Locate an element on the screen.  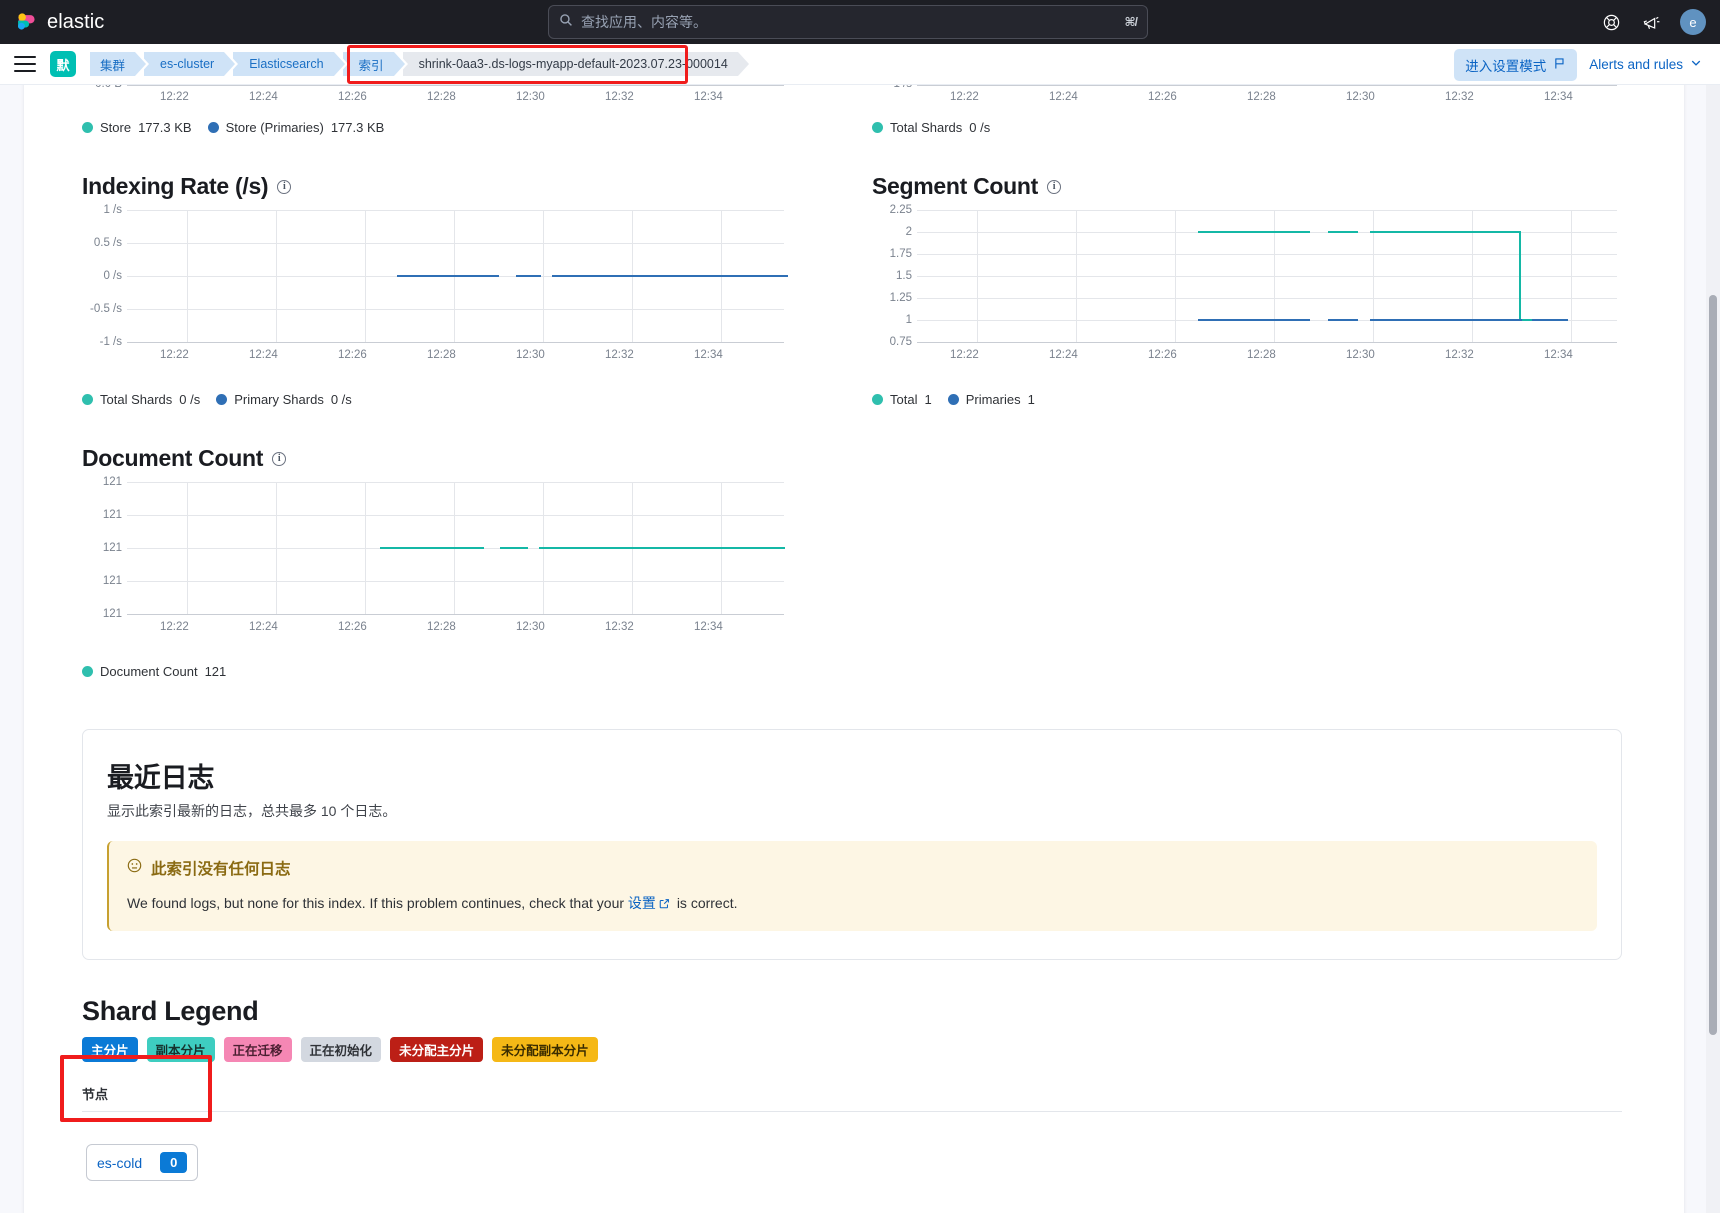
series-primary-shards-seg3 is located at coordinates (670, 276).